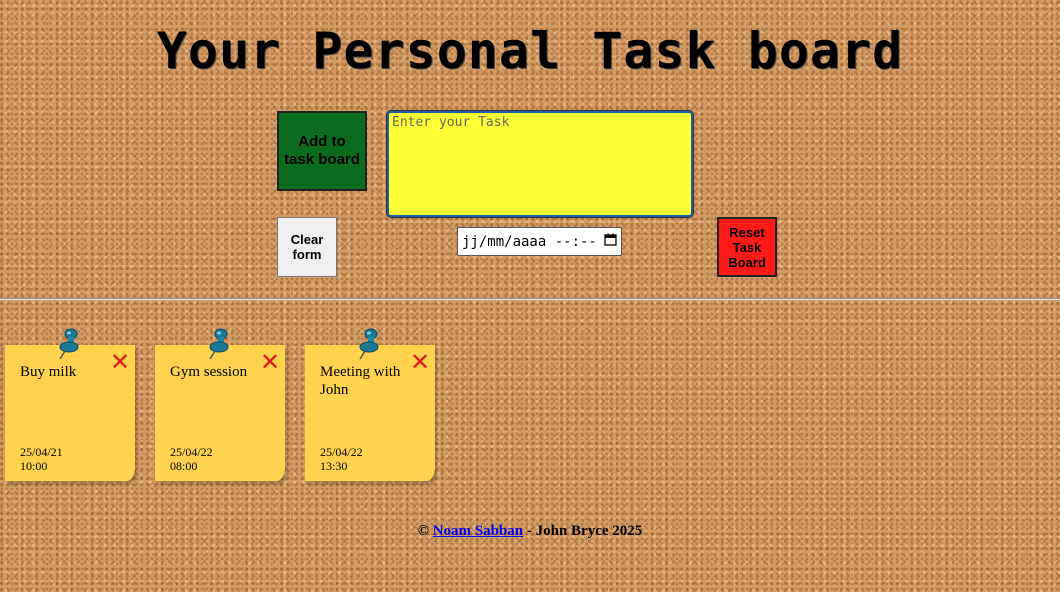 The width and height of the screenshot is (1060, 592). Describe the element at coordinates (41, 452) in the screenshot. I see `note-date: 25/04/21` at that location.